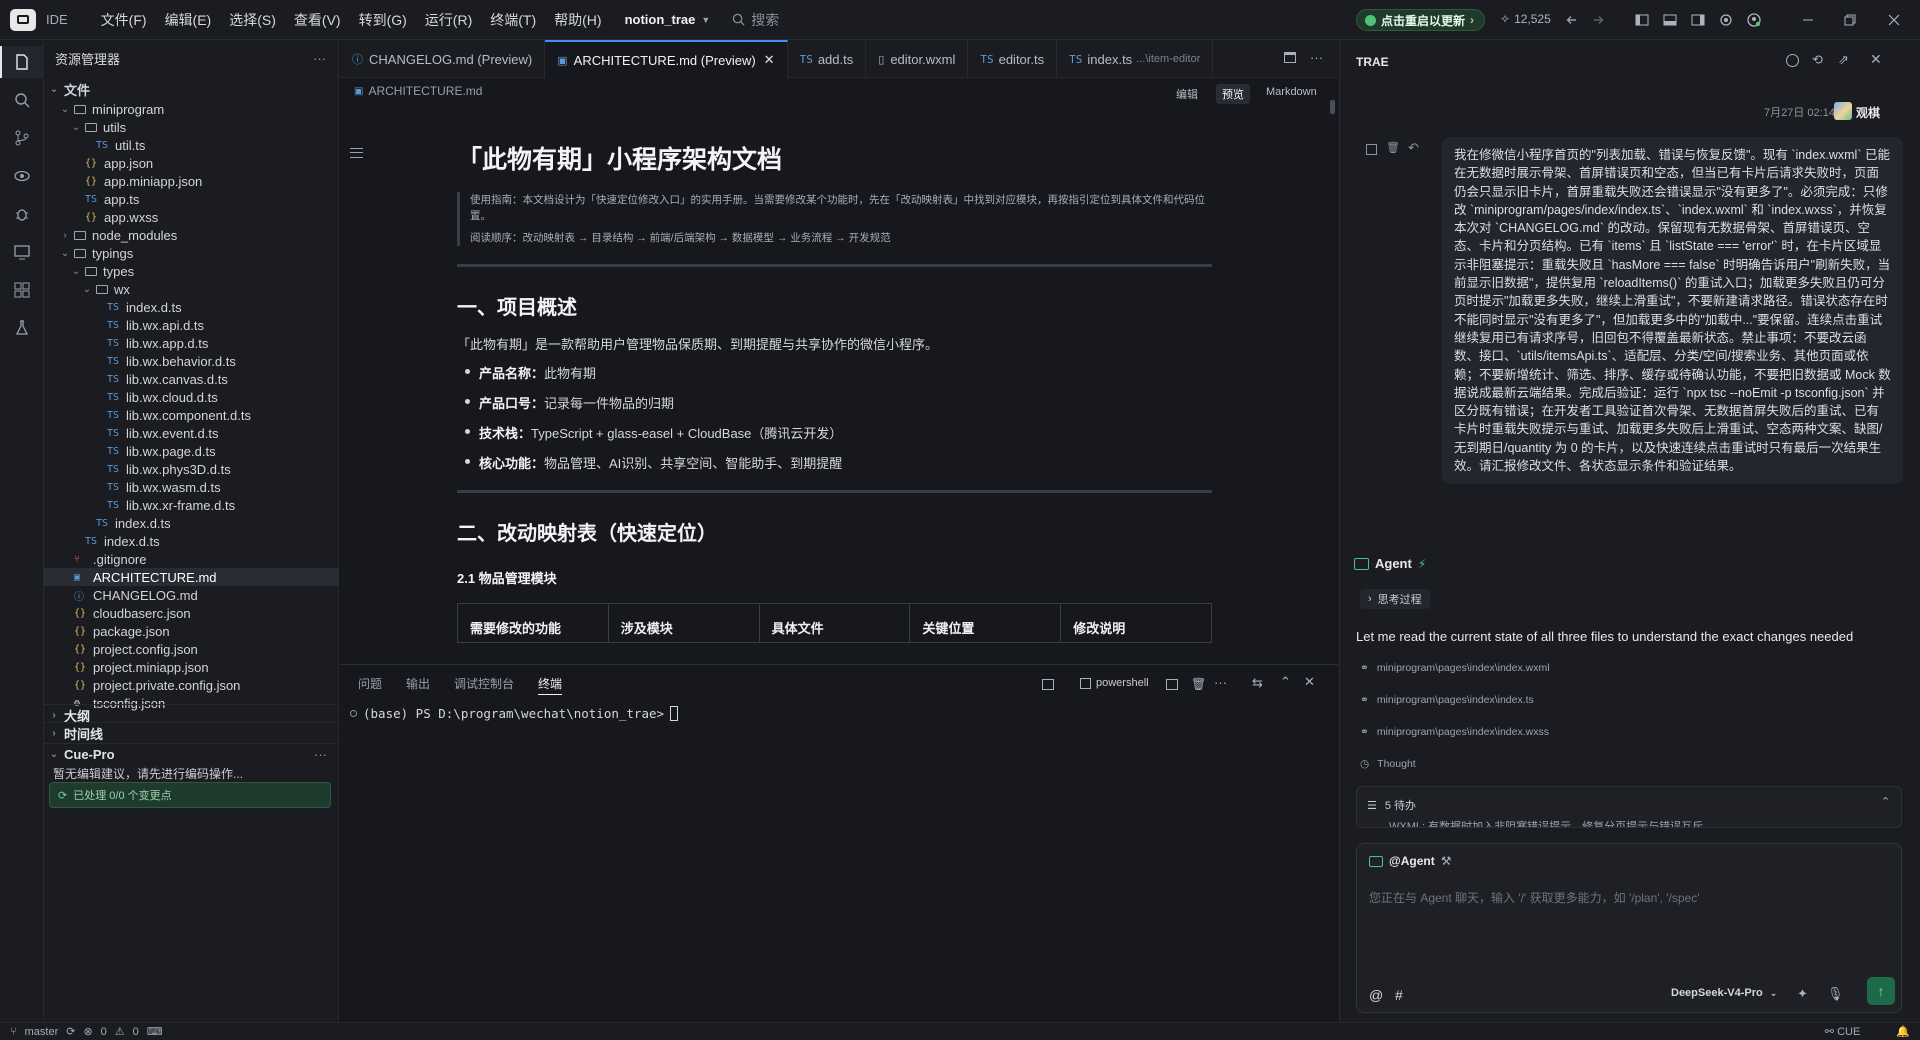 The width and height of the screenshot is (1920, 1040). Describe the element at coordinates (191, 487) in the screenshot. I see `tree-file: TS lib.wx.wasm.d.ts` at that location.